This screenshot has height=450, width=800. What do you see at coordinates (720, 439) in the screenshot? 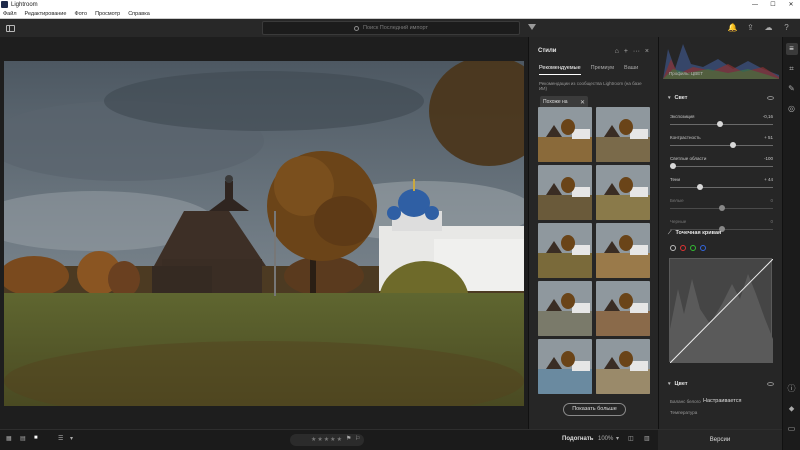
I see `versions-button: Версии` at bounding box center [720, 439].